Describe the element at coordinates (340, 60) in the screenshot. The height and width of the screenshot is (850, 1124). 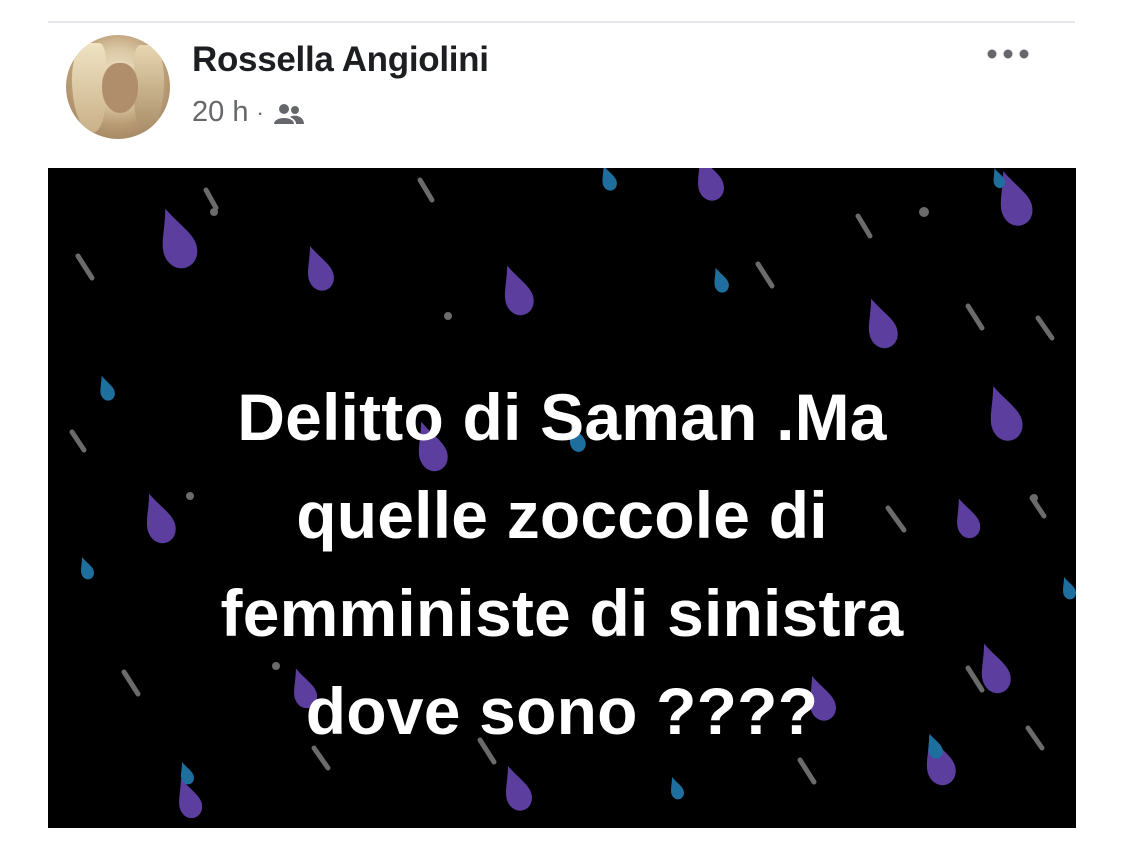
I see `author-name: Rossella Angiolini` at that location.